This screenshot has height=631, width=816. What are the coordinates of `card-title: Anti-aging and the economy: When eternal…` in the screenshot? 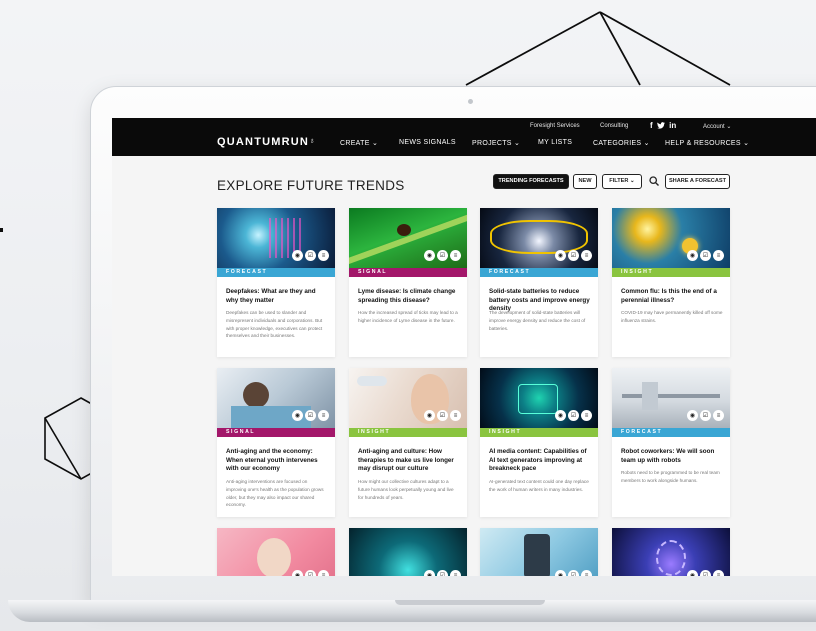 It's located at (277, 461).